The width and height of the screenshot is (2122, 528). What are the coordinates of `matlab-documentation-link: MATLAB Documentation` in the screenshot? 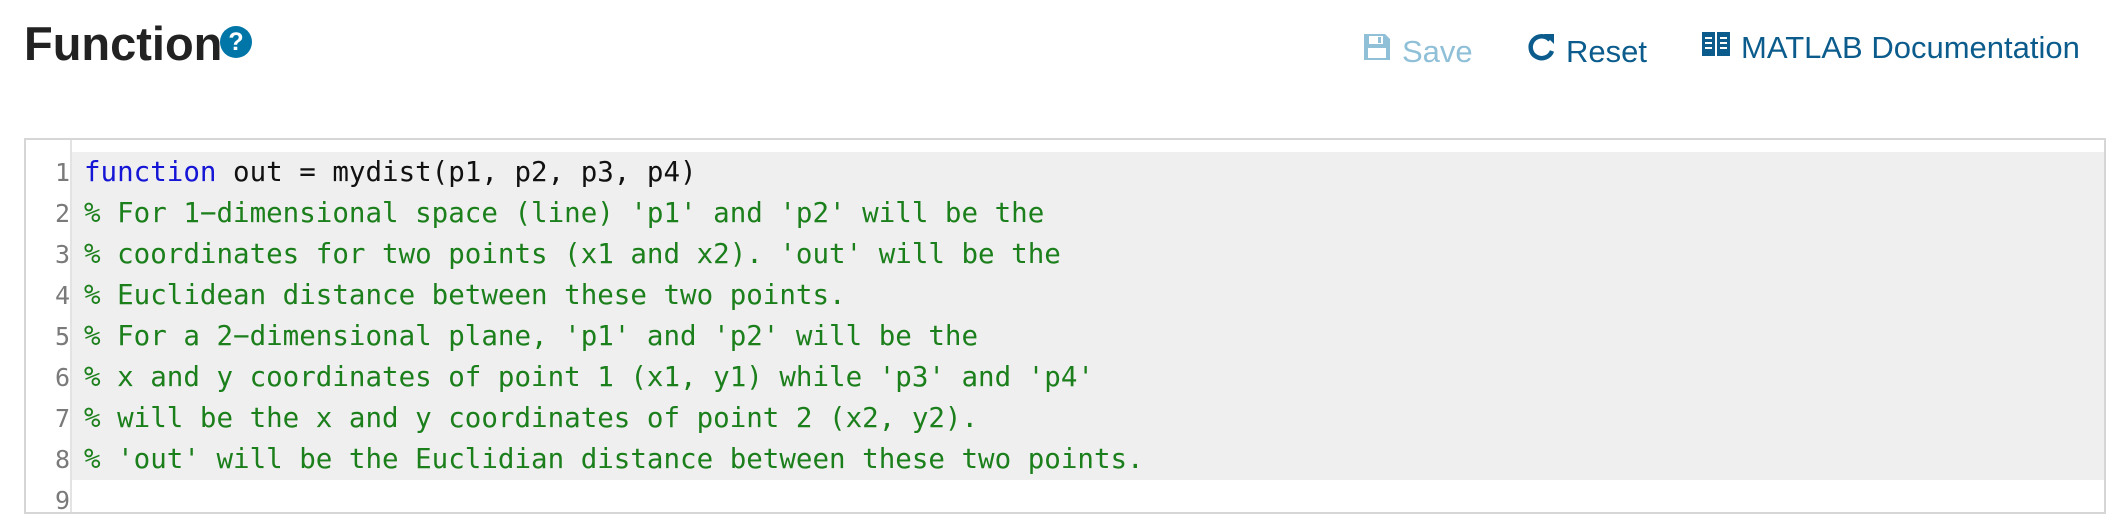 It's located at (1890, 48).